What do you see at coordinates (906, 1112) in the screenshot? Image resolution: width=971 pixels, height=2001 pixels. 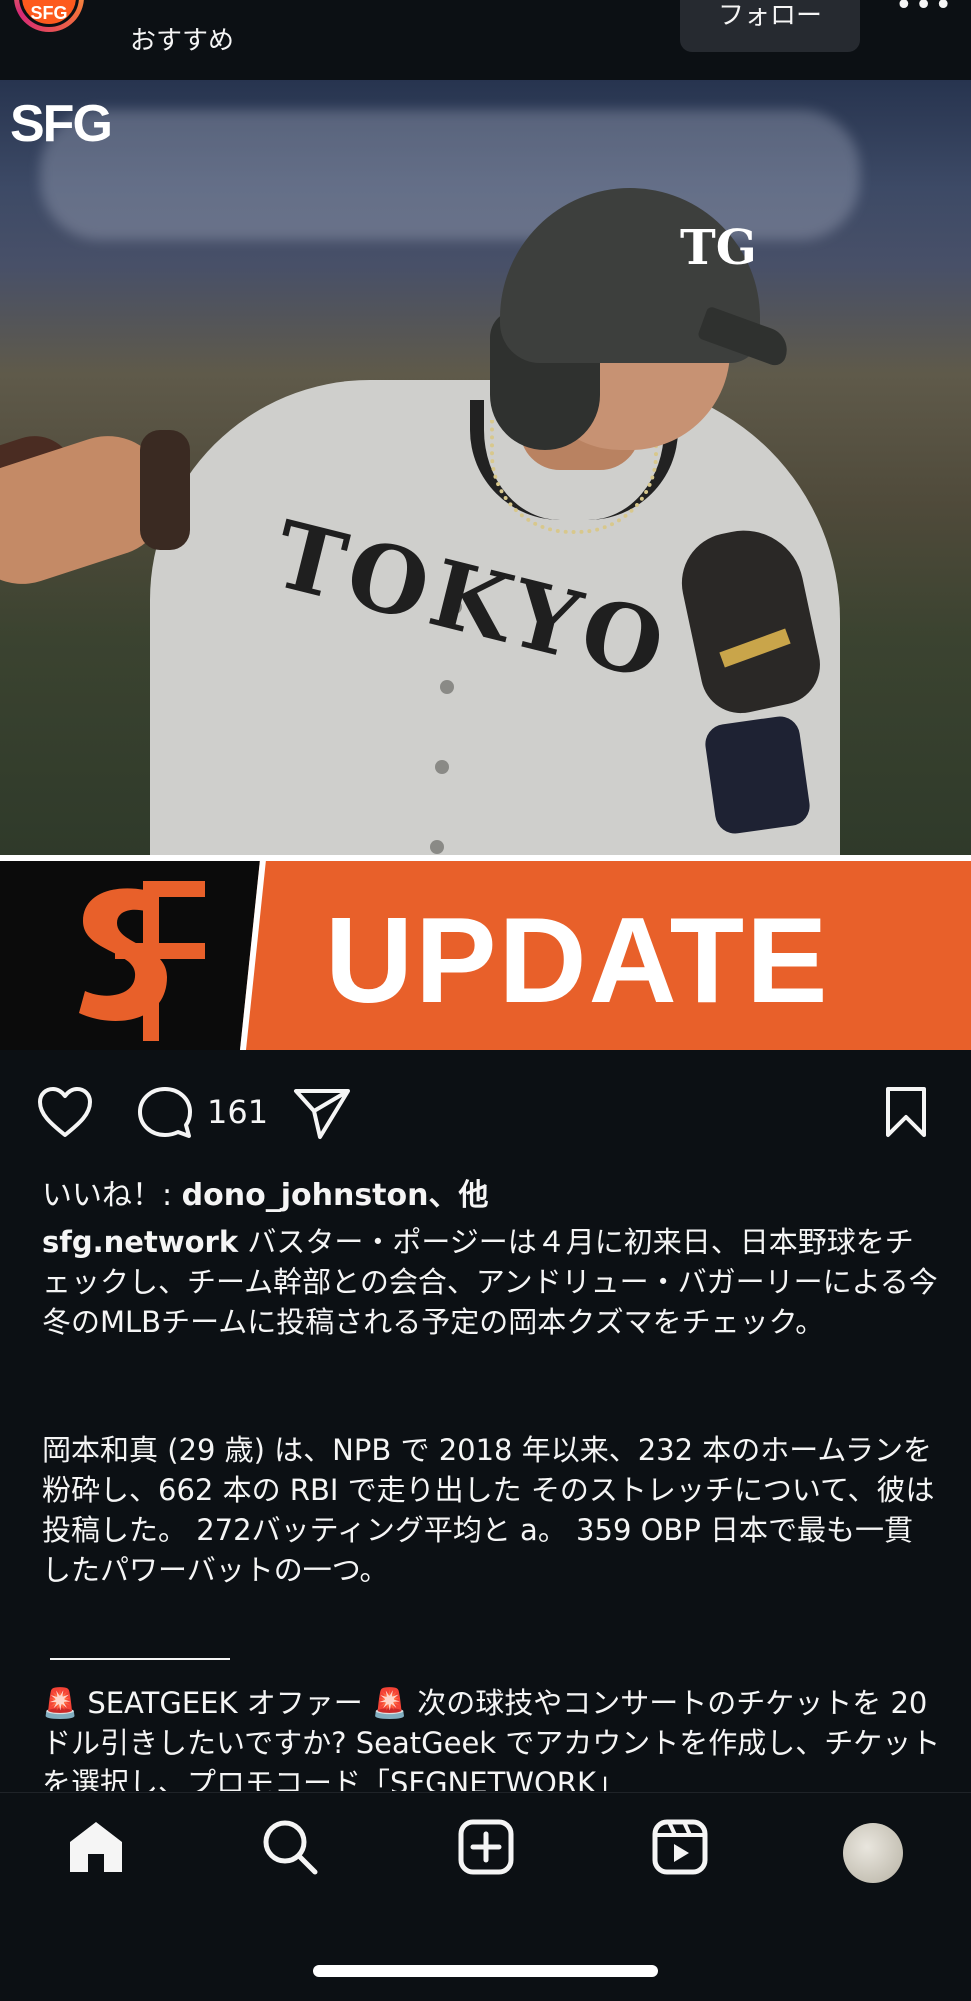 I see `bookmark-icon` at bounding box center [906, 1112].